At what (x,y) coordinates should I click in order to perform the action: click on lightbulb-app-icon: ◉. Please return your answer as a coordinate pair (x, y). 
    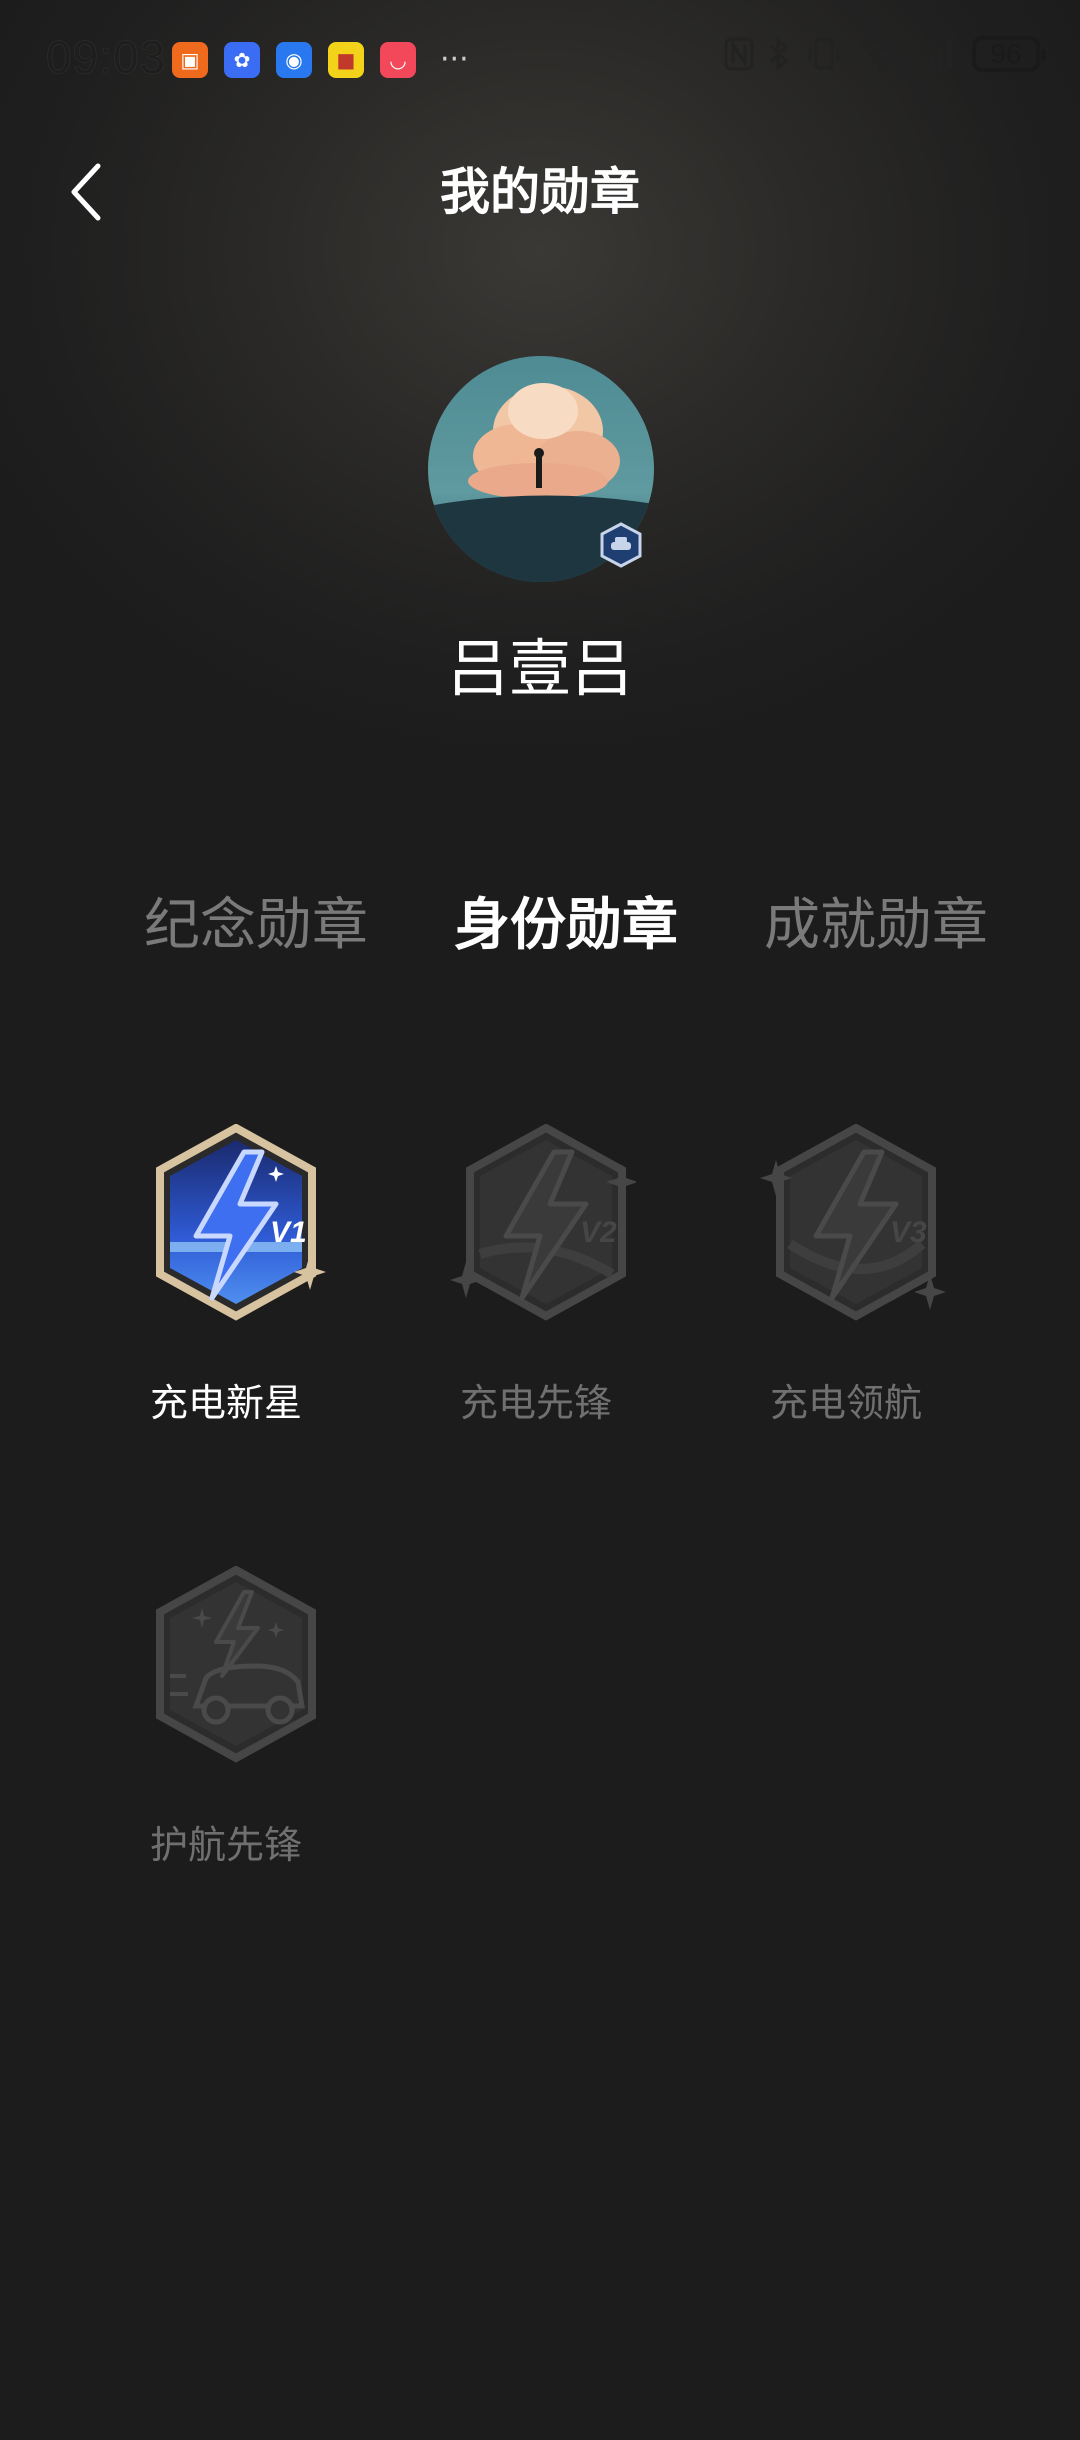
    Looking at the image, I should click on (294, 60).